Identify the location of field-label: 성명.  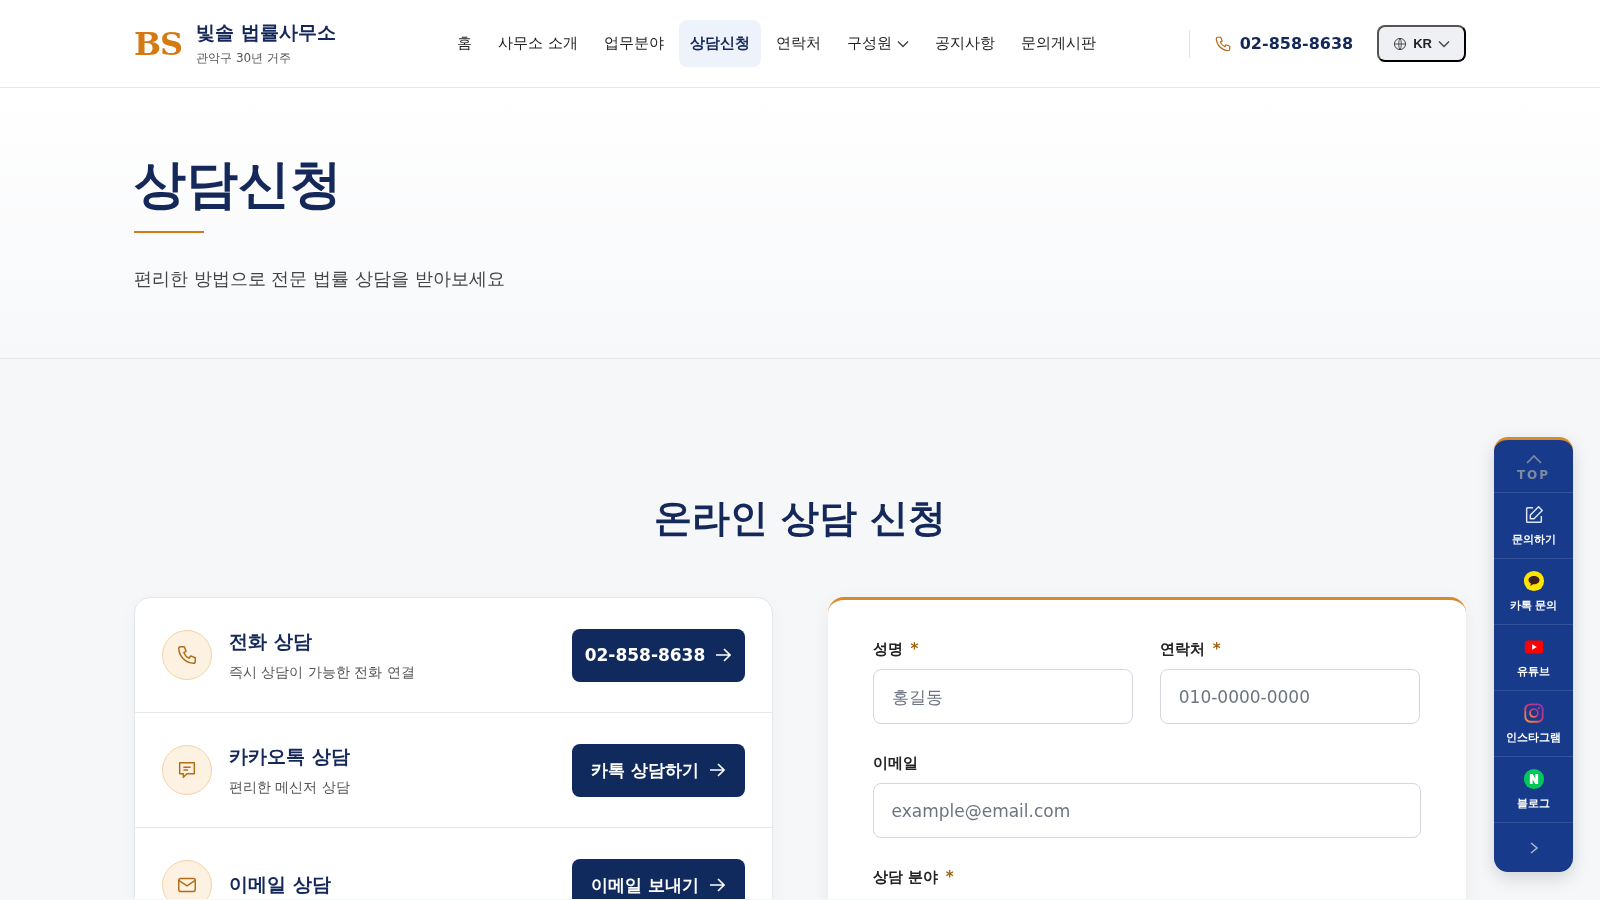
(887, 649).